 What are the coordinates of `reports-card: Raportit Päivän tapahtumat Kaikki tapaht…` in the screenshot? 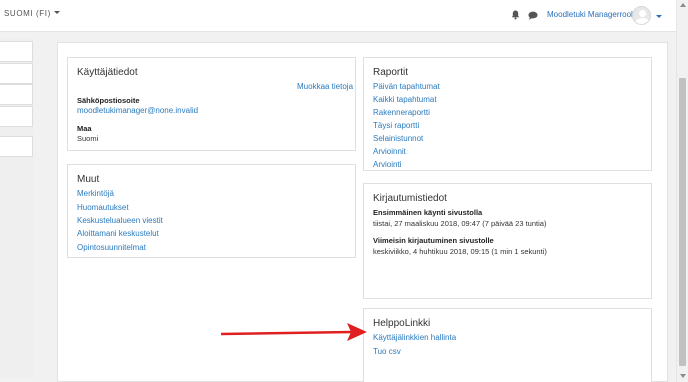 It's located at (507, 114).